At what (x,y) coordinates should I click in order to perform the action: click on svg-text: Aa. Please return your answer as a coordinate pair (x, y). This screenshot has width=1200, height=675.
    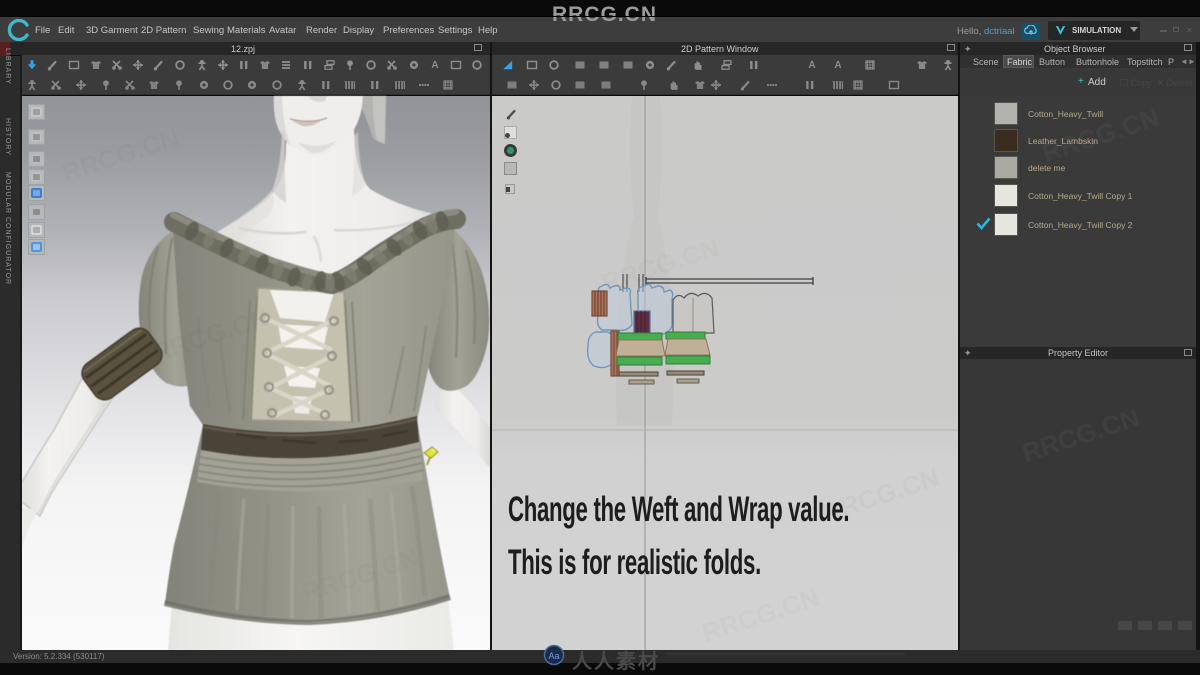
    Looking at the image, I should click on (553, 656).